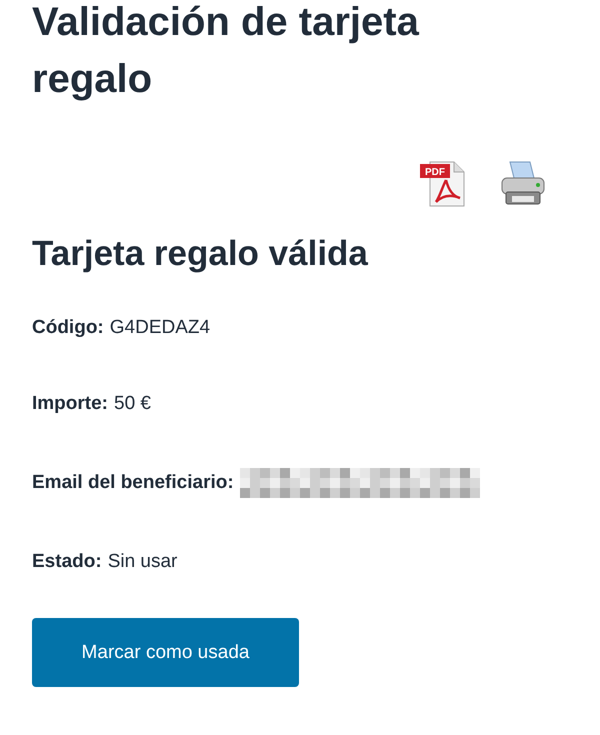 This screenshot has height=735, width=600. Describe the element at coordinates (132, 404) in the screenshot. I see `field-value: 50 €` at that location.